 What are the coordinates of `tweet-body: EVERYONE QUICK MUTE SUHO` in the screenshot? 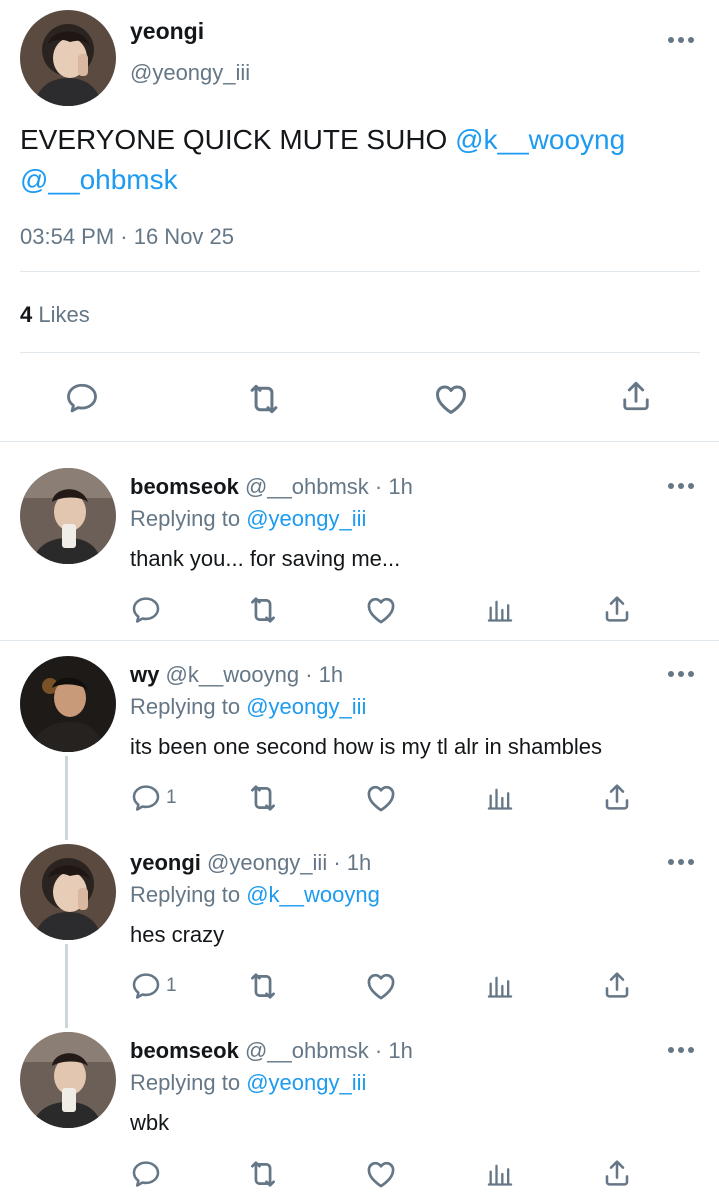 It's located at (238, 139).